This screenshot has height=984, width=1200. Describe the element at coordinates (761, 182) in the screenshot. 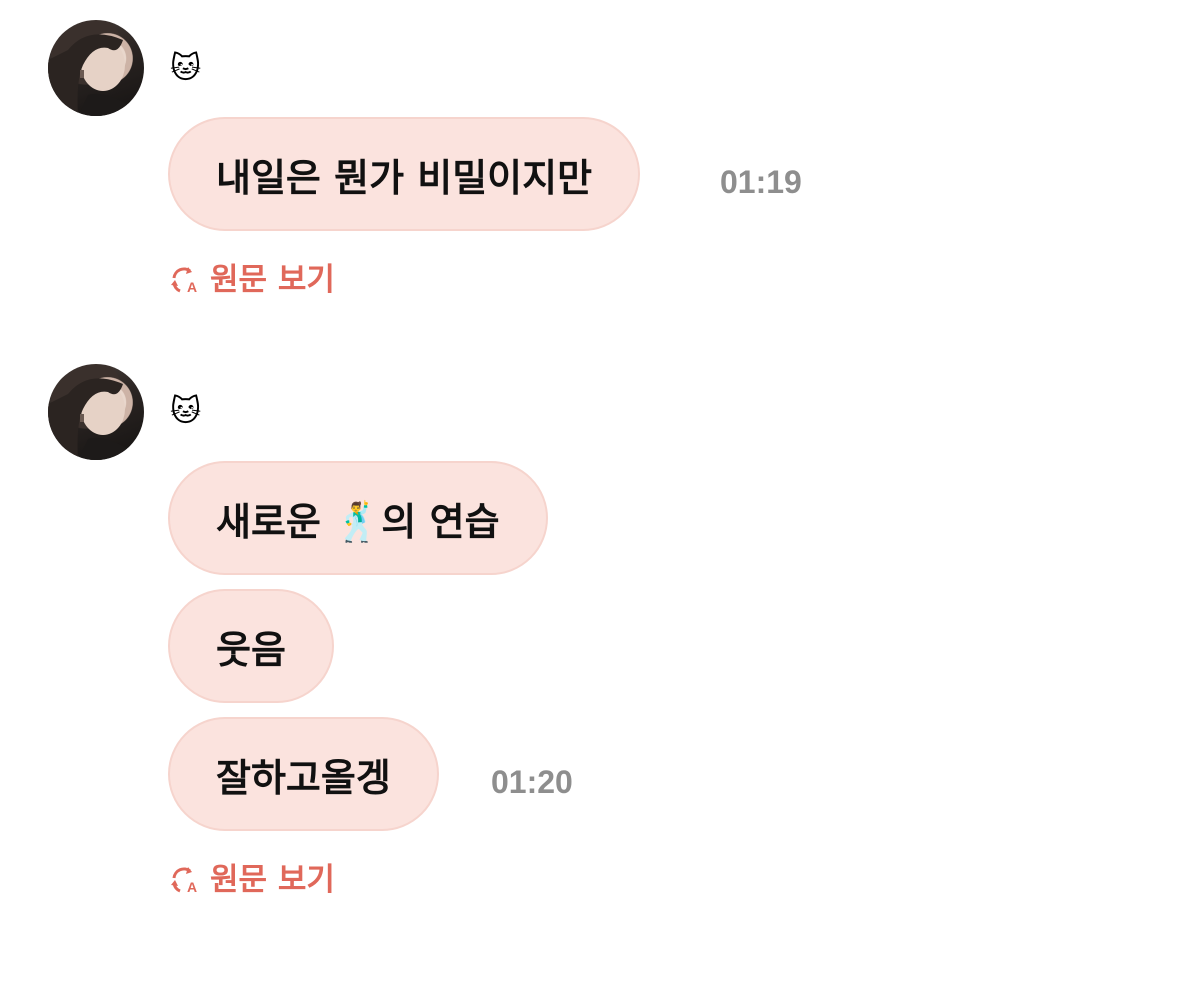

I see `message-timestamp: 01:19` at that location.